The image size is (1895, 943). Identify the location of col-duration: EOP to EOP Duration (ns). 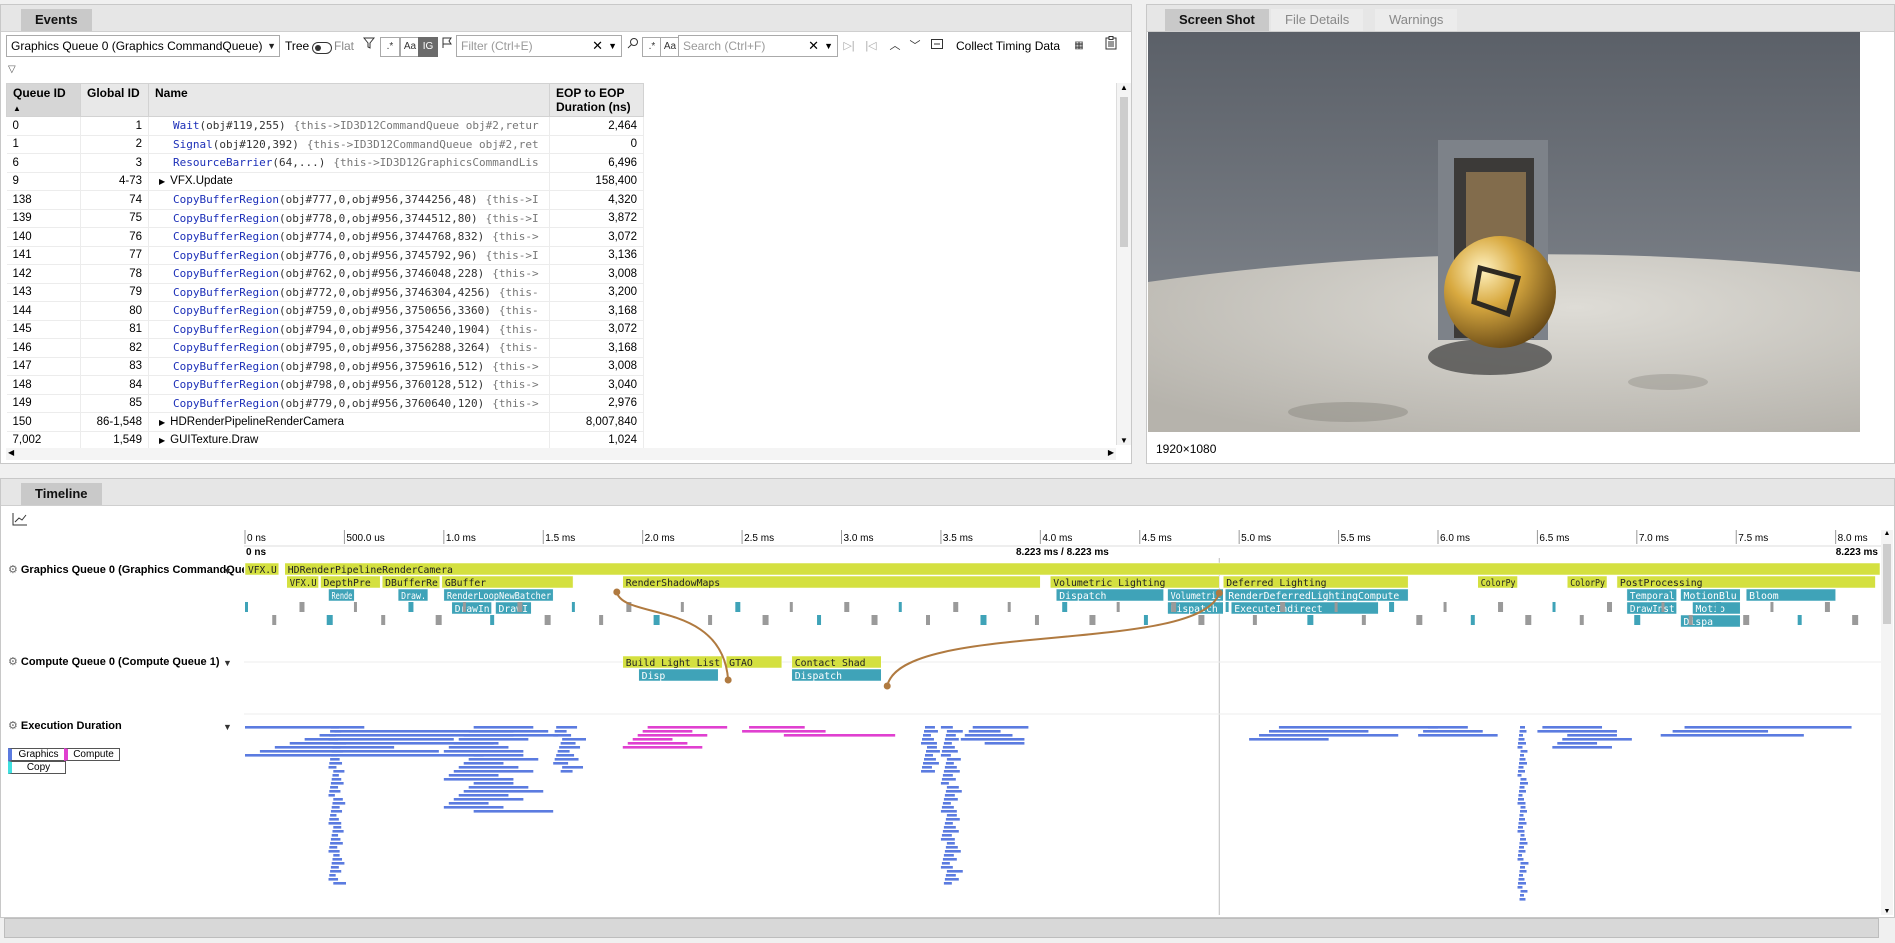
(596, 100).